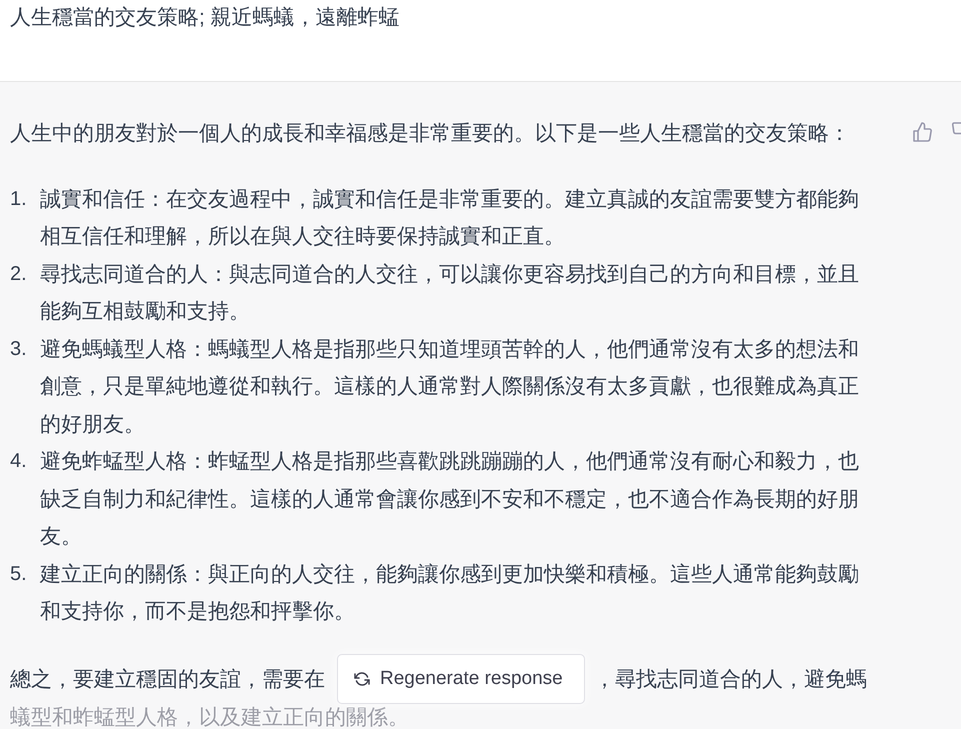 The height and width of the screenshot is (729, 961). I want to click on response-intro: 人生中的朋友對於一個人的成長和幸福感是非常重要的。以下是一些人生穩當的交友策略：, so click(430, 134).